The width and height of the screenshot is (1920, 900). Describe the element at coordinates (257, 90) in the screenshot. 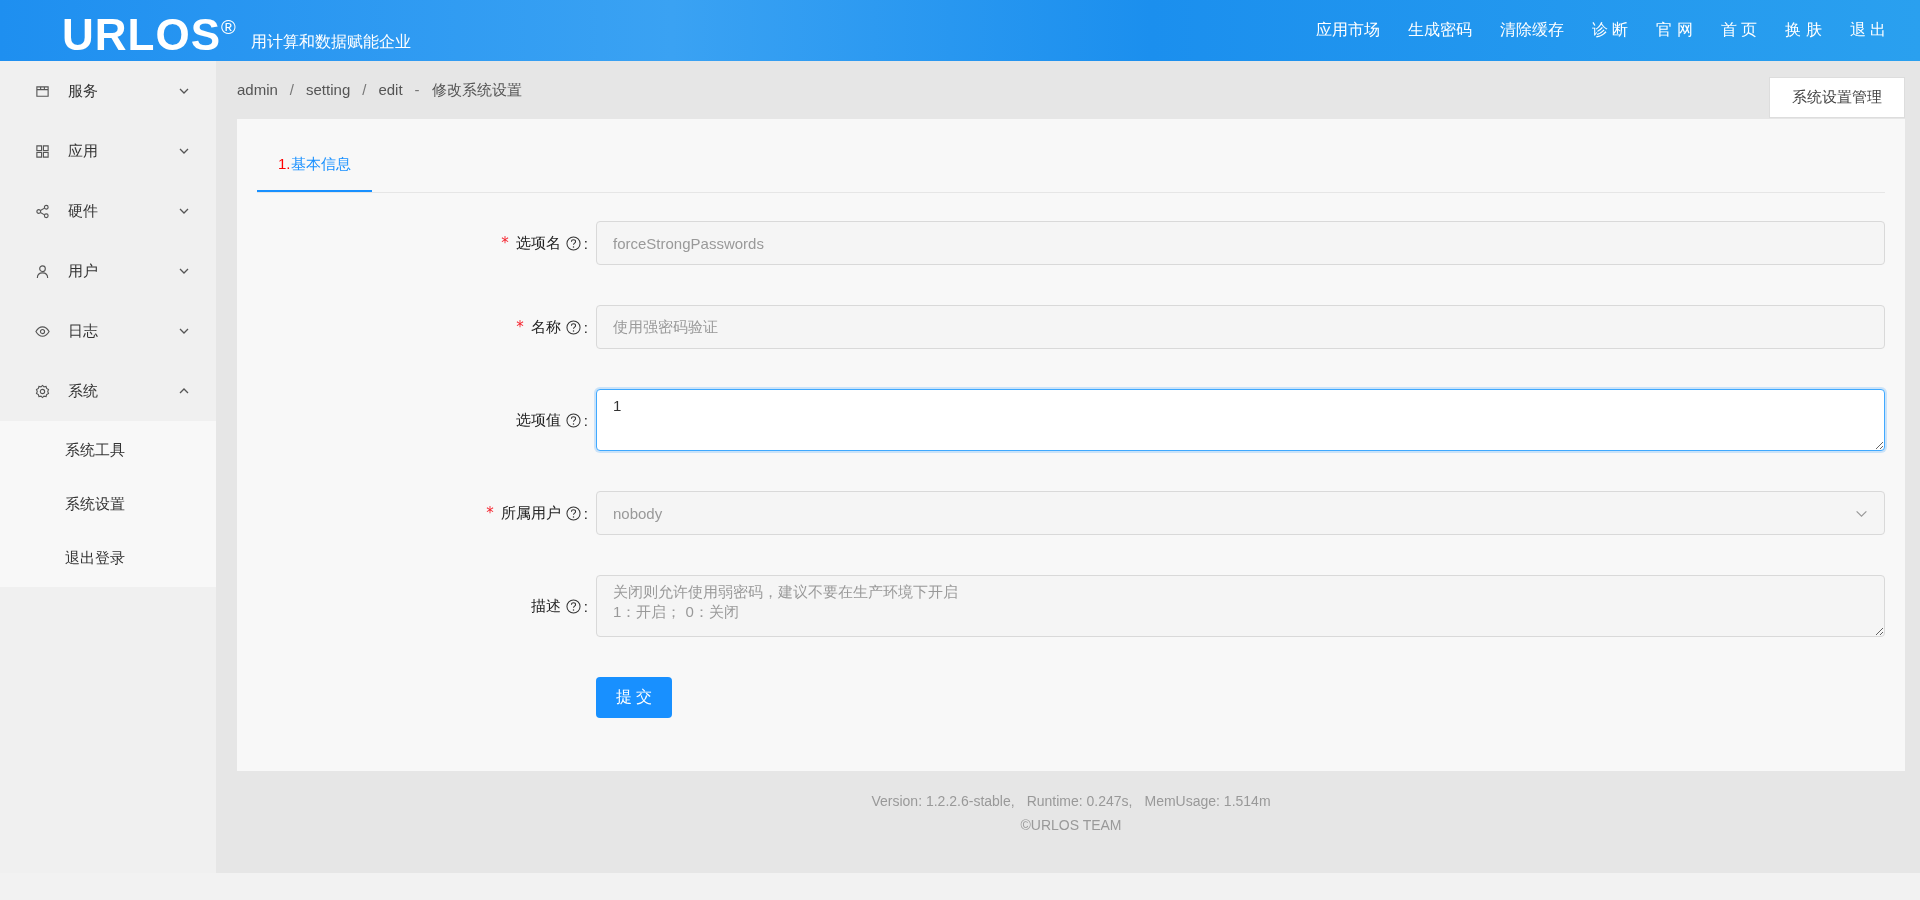

I see `breadcrumb-link: admin` at that location.